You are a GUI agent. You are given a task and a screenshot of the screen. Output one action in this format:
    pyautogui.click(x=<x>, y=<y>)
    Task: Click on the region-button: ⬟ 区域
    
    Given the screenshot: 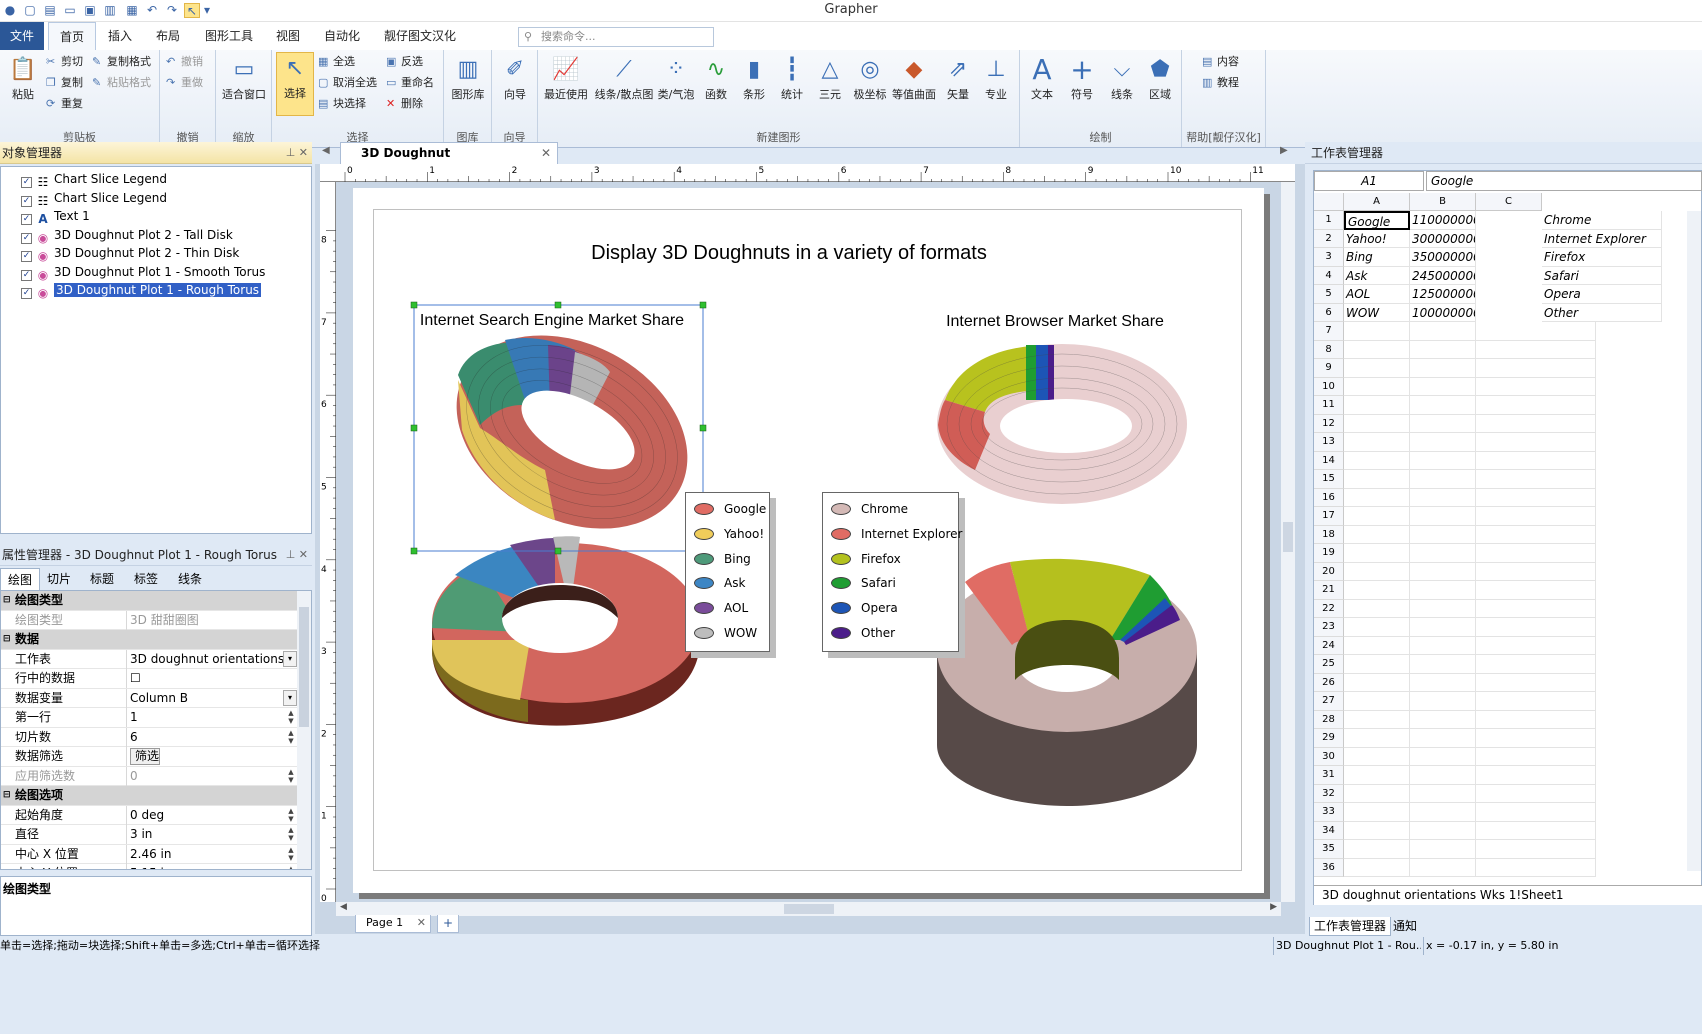 What is the action you would take?
    pyautogui.click(x=1160, y=78)
    